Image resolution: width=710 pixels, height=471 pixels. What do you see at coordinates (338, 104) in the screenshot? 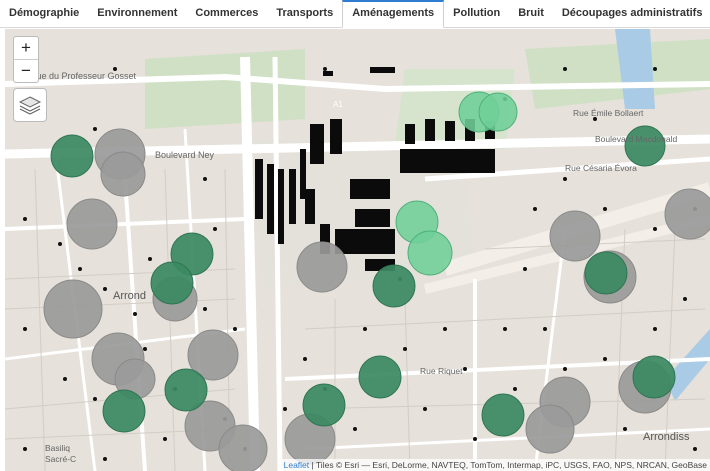
I see `label-a1: A1` at bounding box center [338, 104].